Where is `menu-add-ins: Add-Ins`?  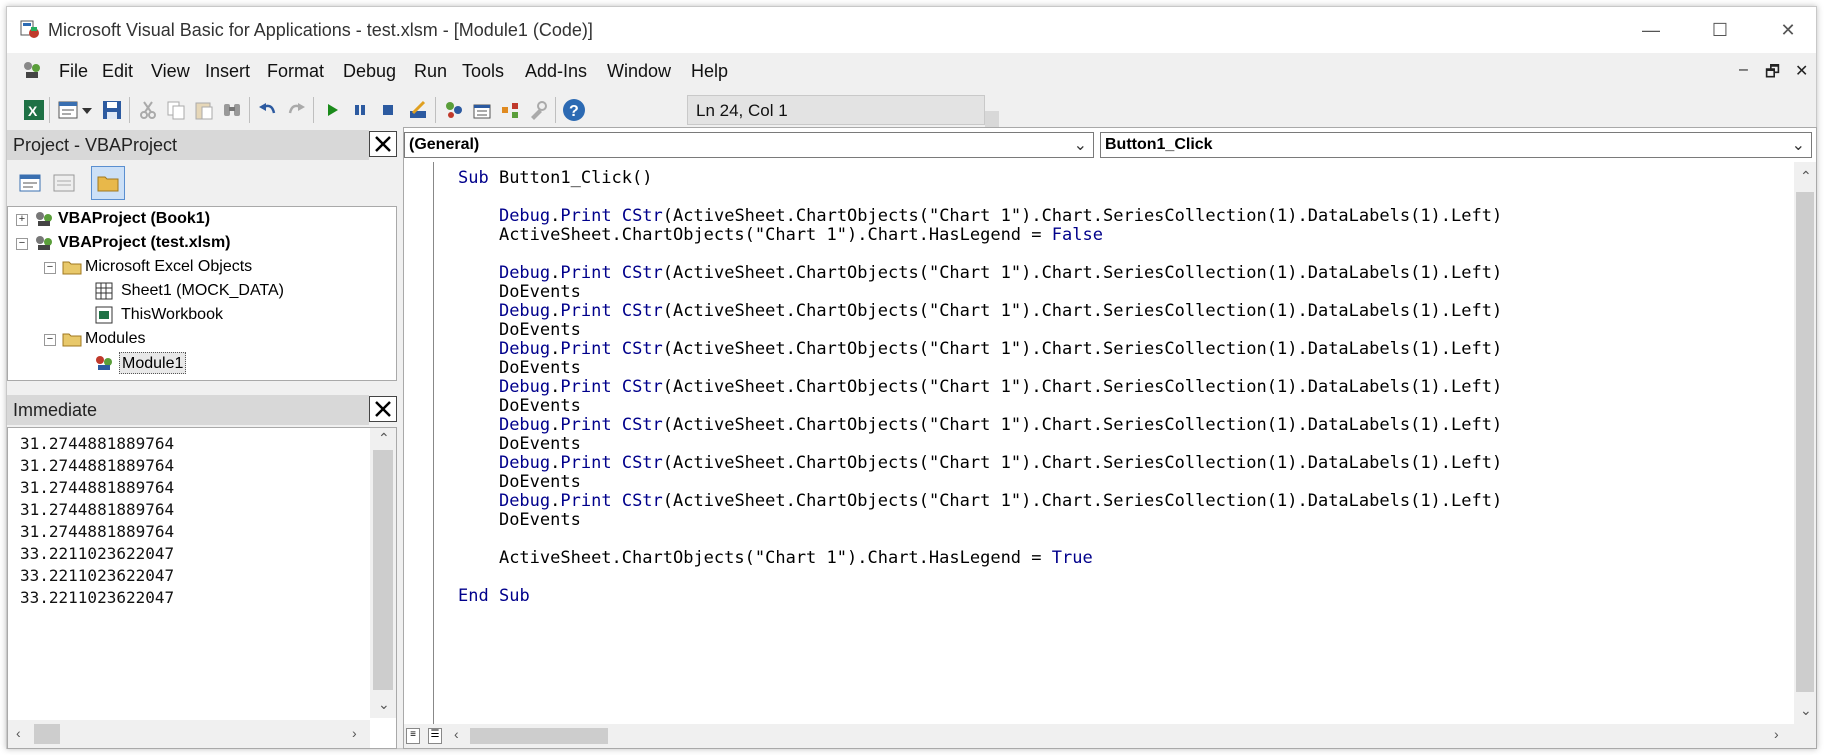
menu-add-ins: Add-Ins is located at coordinates (556, 71).